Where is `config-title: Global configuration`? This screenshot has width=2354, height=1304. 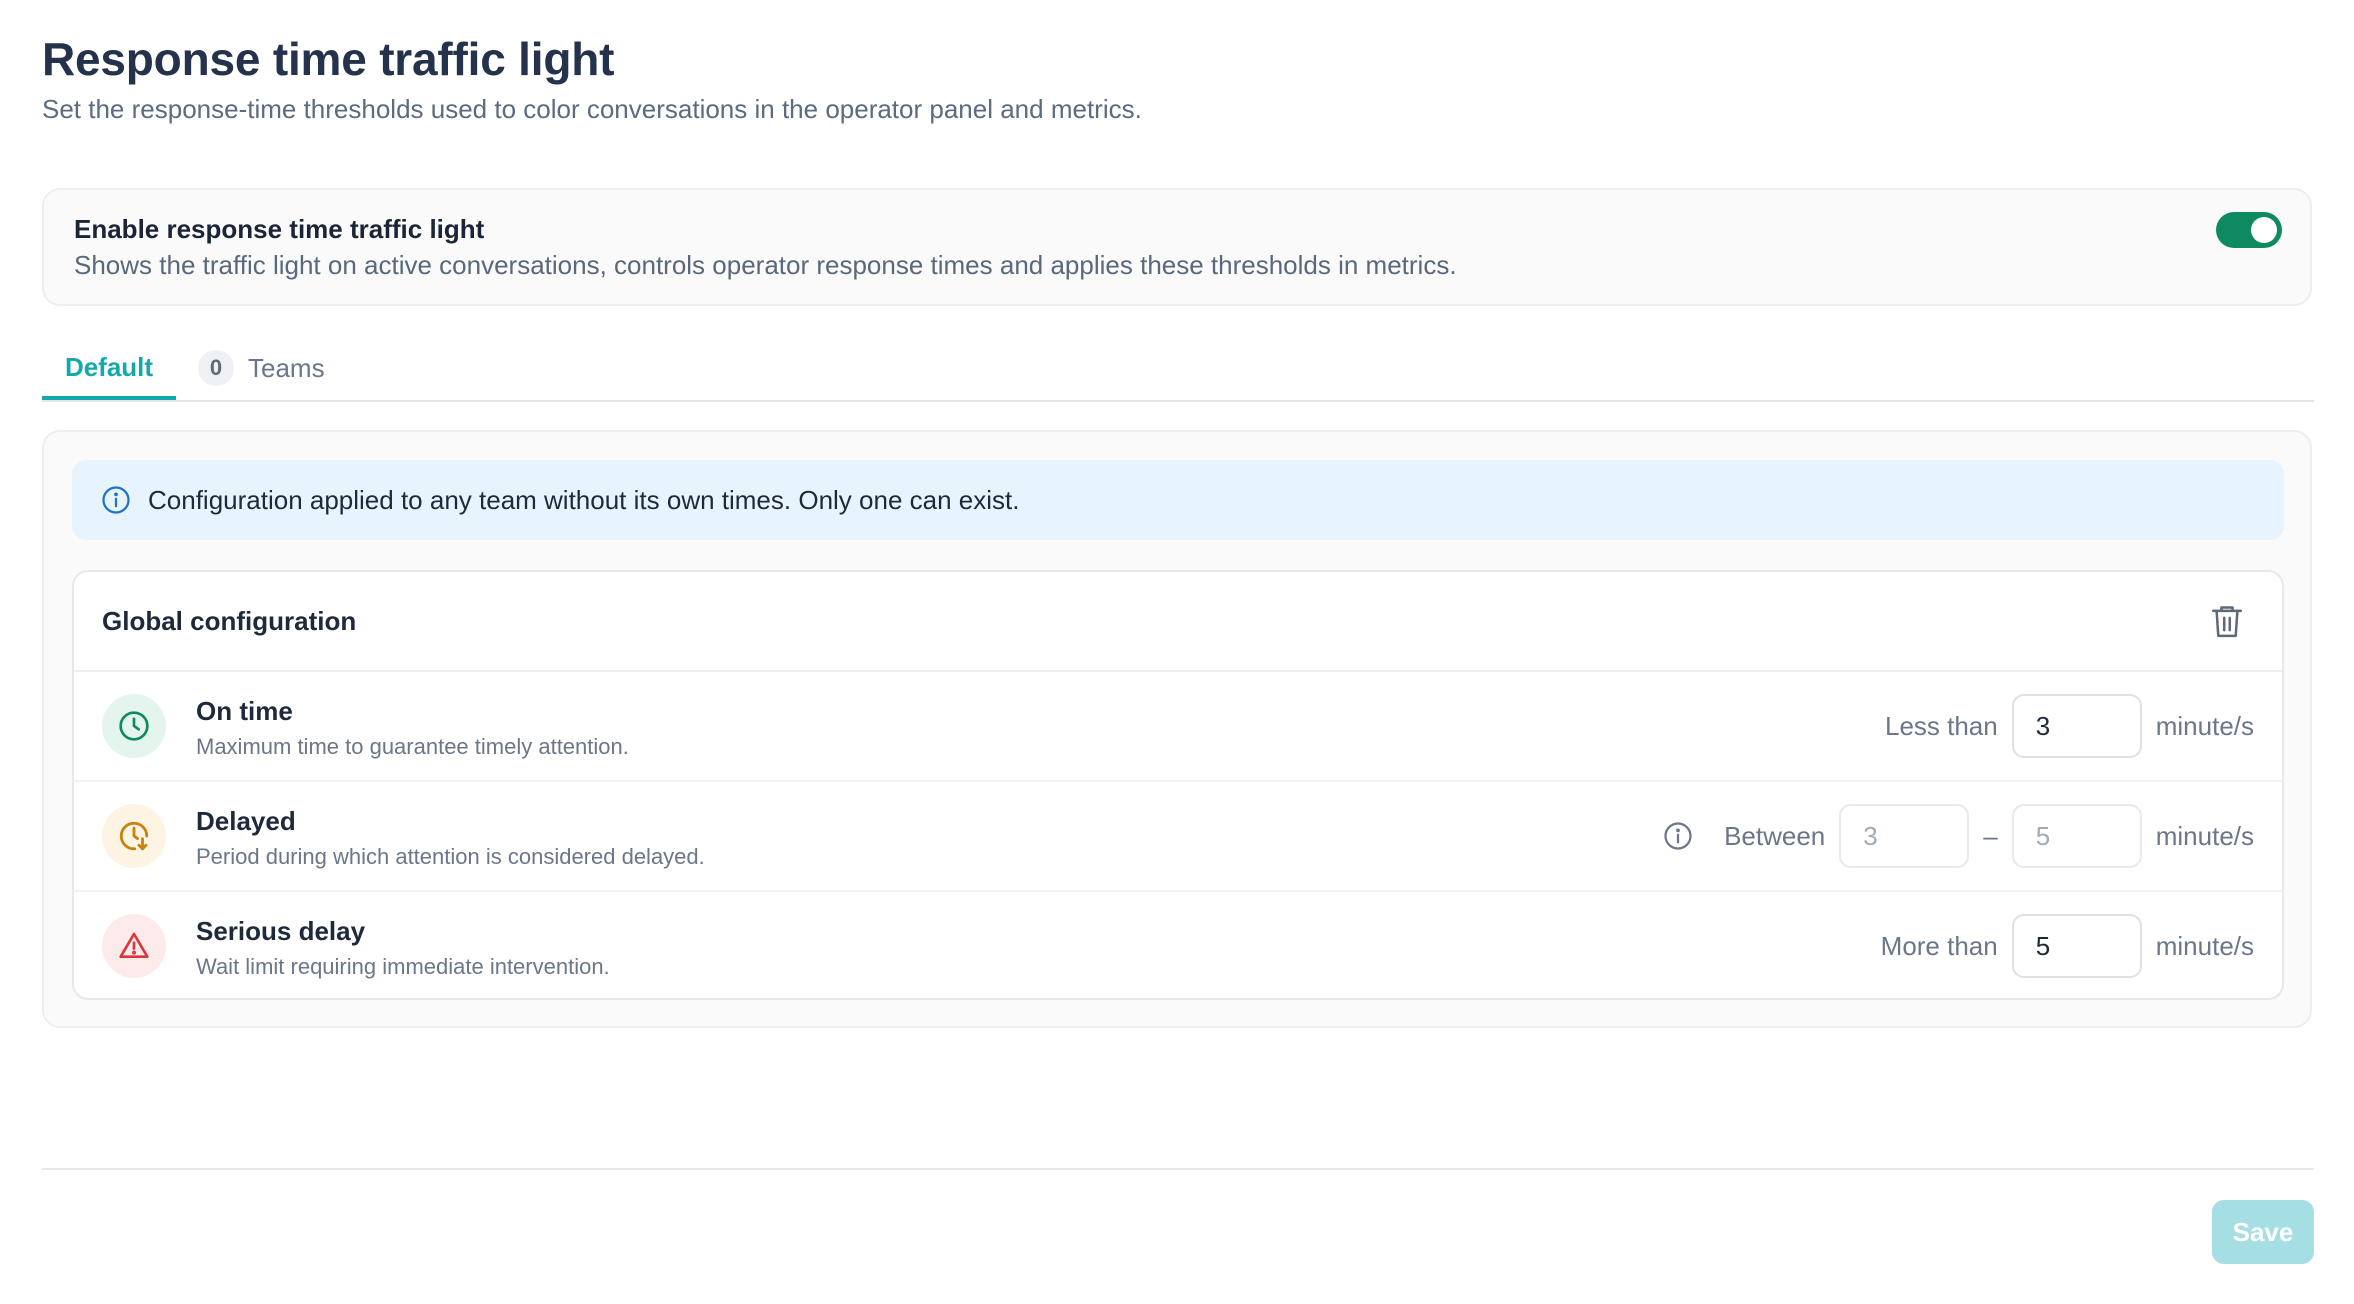
config-title: Global configuration is located at coordinates (229, 621).